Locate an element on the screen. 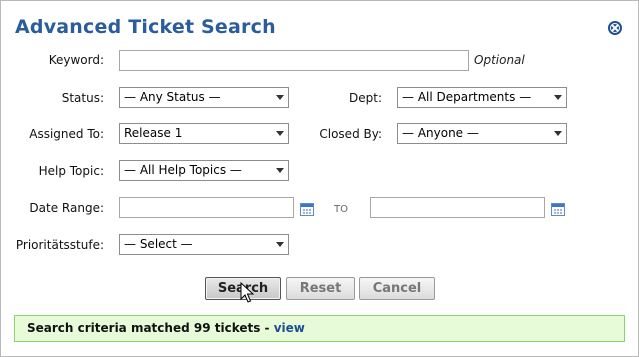 The width and height of the screenshot is (639, 357). close-icon is located at coordinates (615, 28).